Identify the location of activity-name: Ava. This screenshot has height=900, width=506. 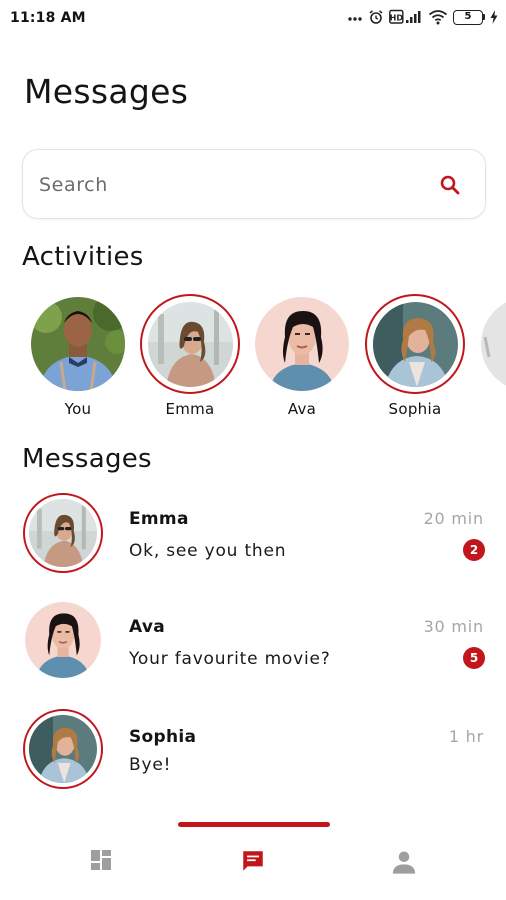
(302, 409).